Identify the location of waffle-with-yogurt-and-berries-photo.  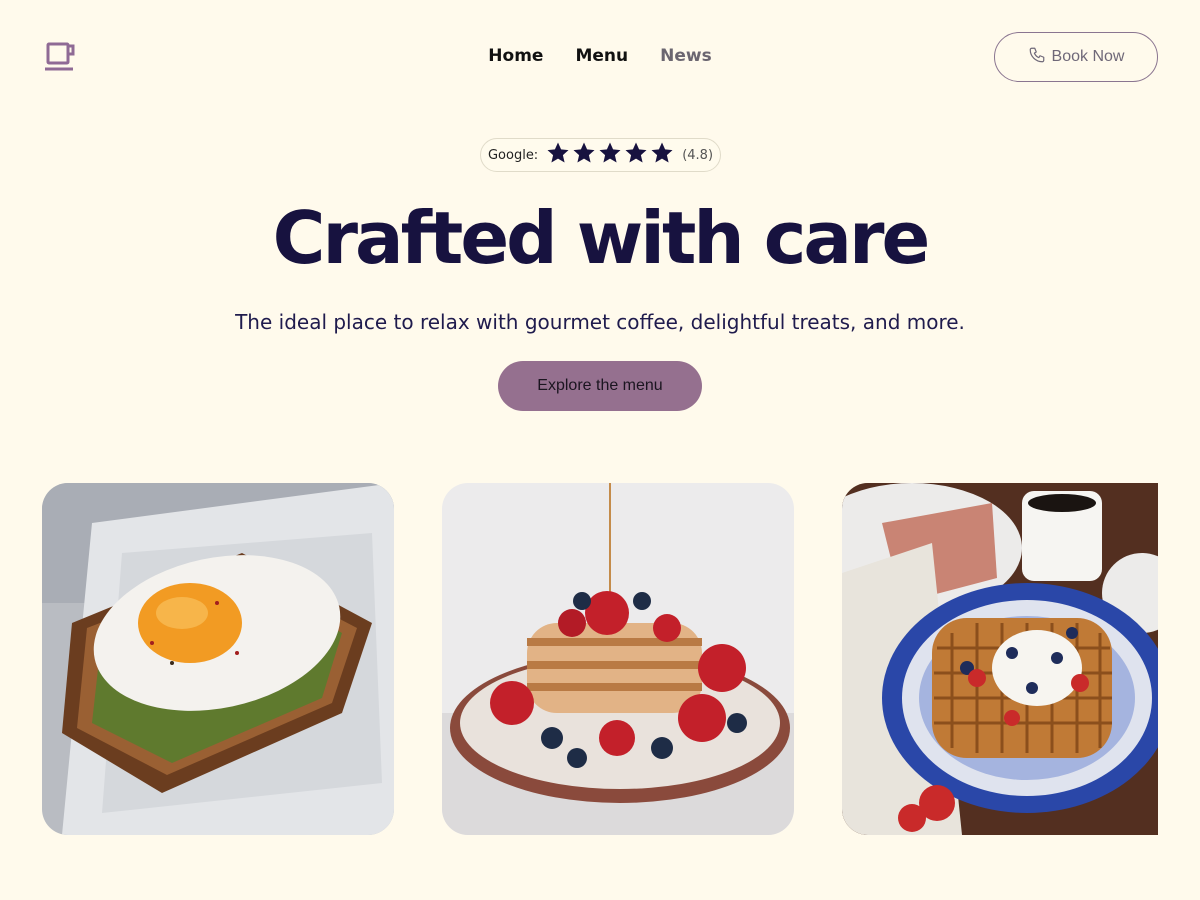
(1000, 659).